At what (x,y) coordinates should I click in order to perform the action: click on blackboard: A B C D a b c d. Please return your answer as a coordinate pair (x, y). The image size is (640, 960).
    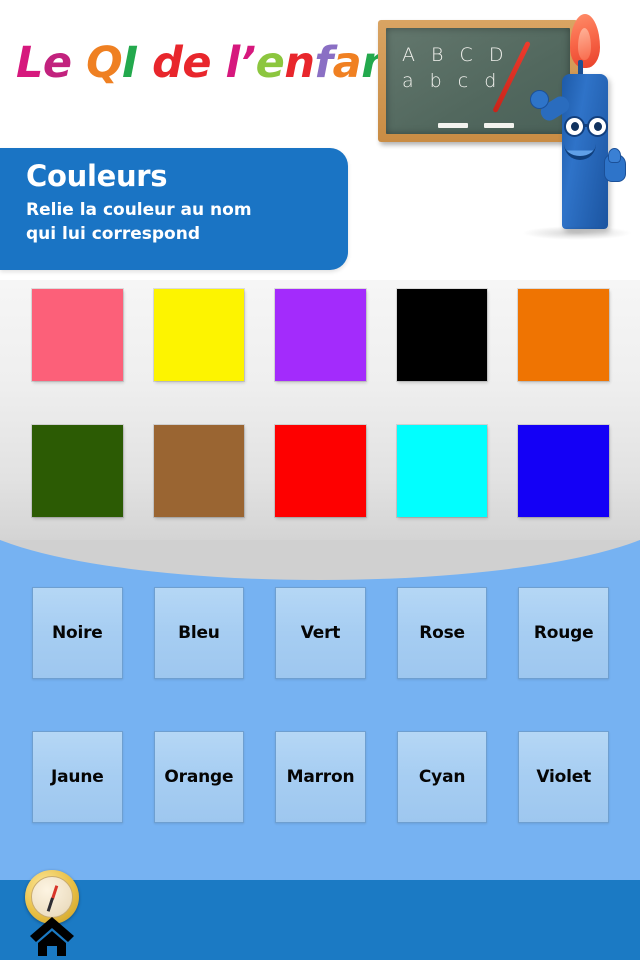
    Looking at the image, I should click on (478, 81).